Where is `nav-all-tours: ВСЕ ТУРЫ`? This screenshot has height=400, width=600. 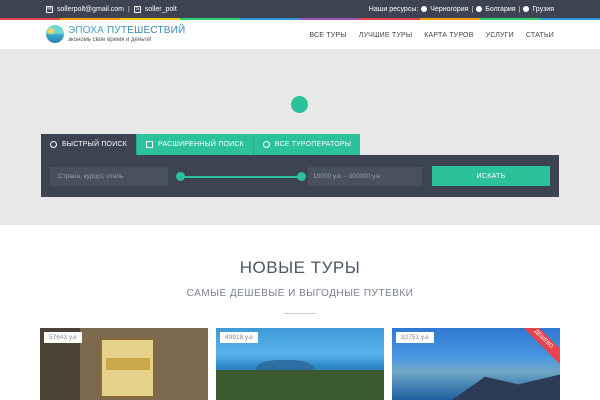 nav-all-tours: ВСЕ ТУРЫ is located at coordinates (327, 35).